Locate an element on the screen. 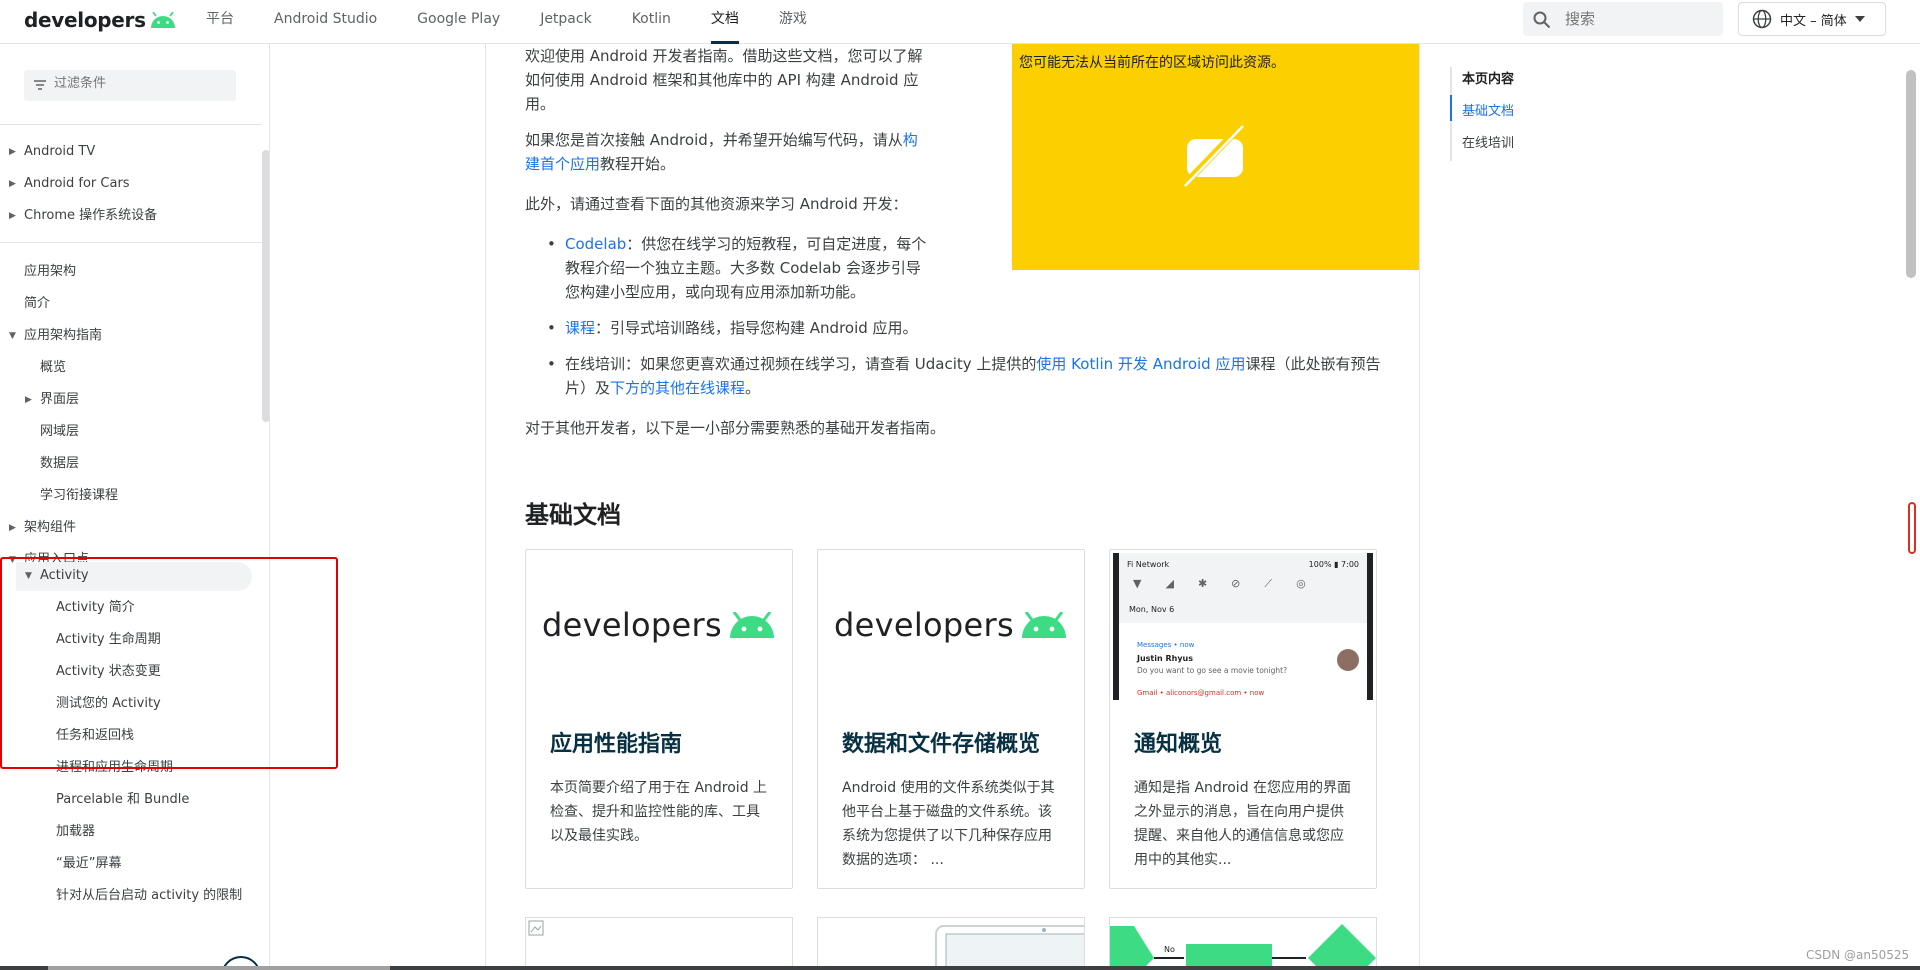 Image resolution: width=1920 pixels, height=970 pixels. sidebar-item-domain-layer: 网域层 is located at coordinates (59, 432).